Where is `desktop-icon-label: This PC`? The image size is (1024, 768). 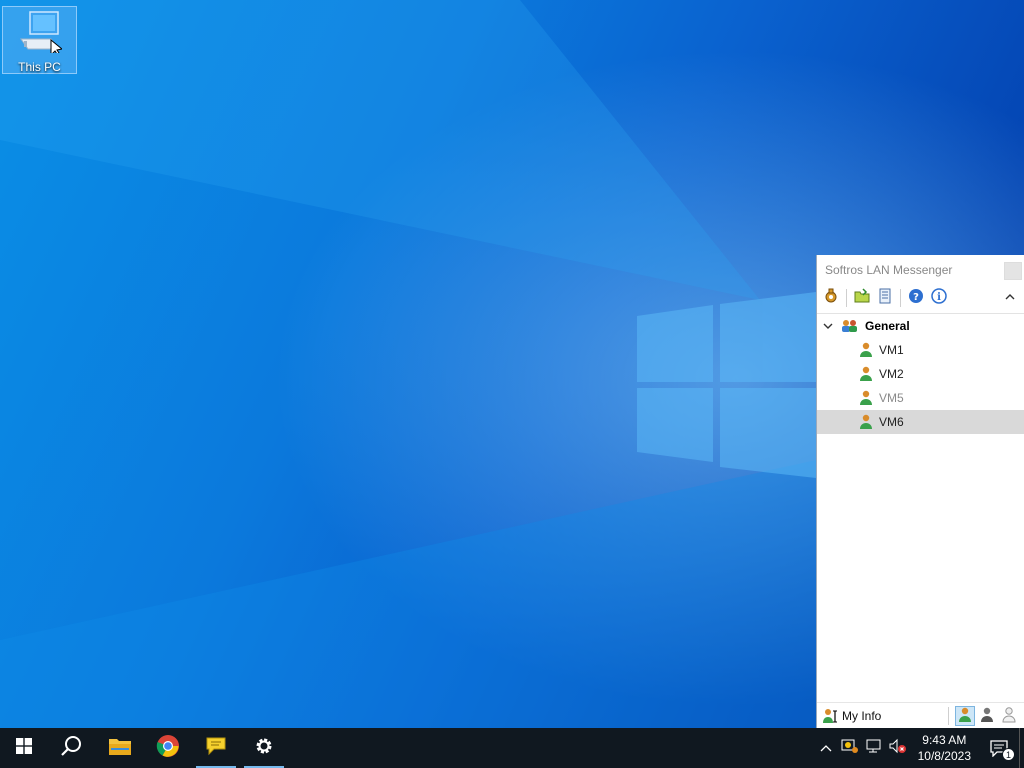 desktop-icon-label: This PC is located at coordinates (39, 67).